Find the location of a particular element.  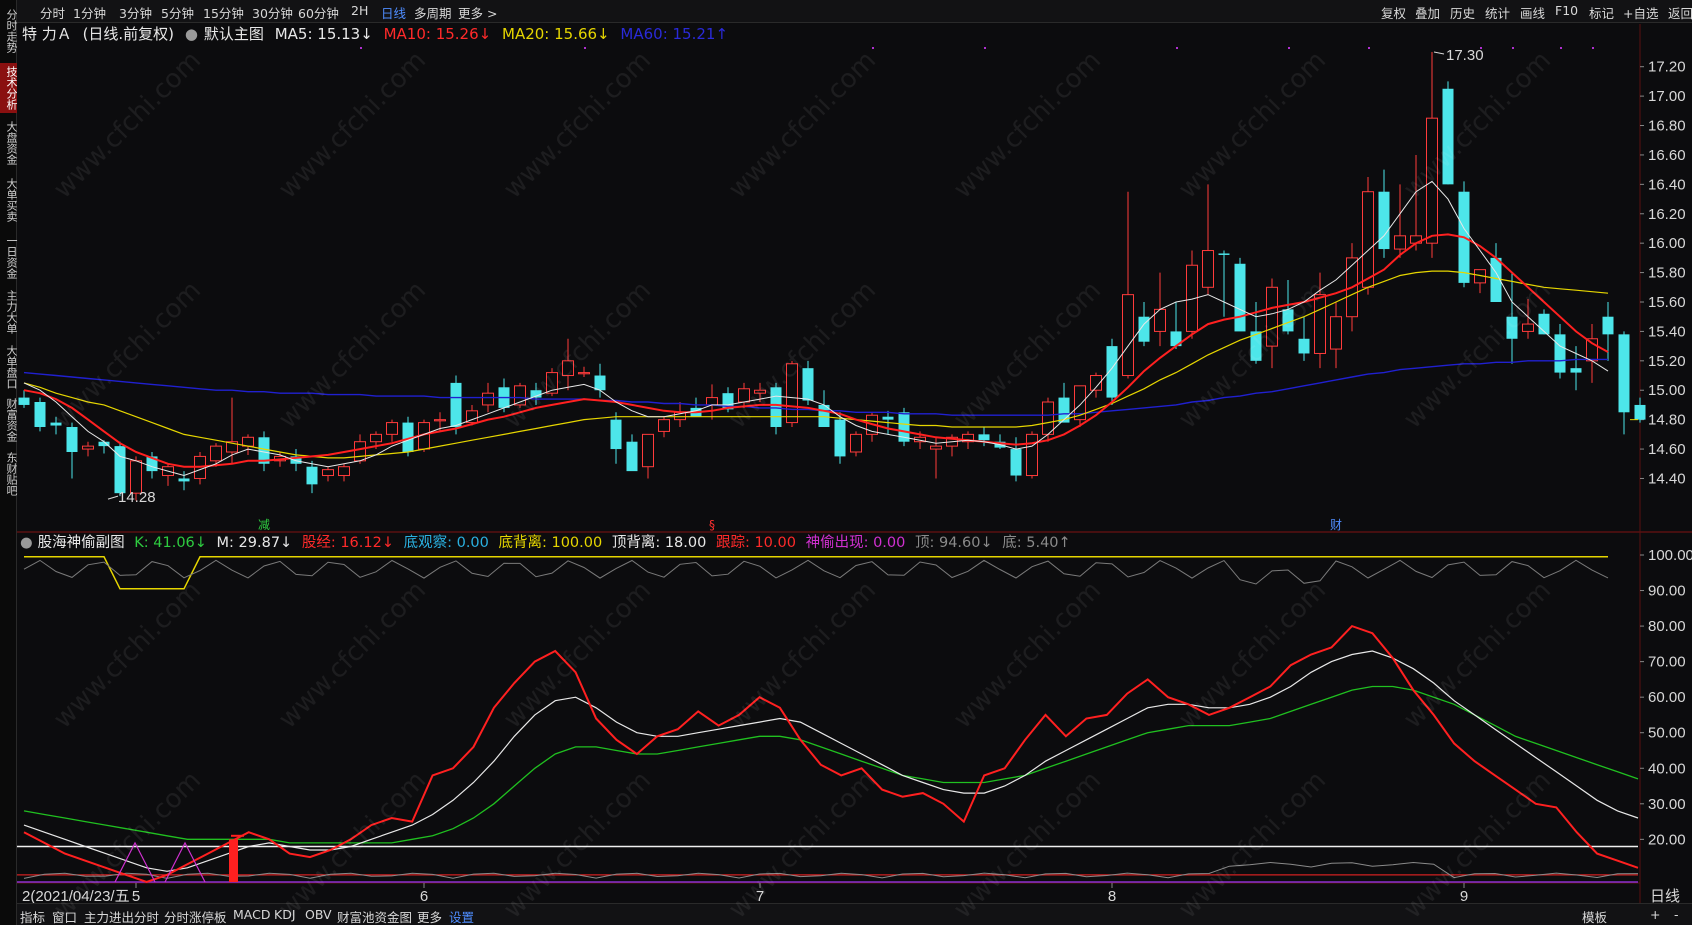

tab-main-flow: 主力进出分时 is located at coordinates (121, 916).